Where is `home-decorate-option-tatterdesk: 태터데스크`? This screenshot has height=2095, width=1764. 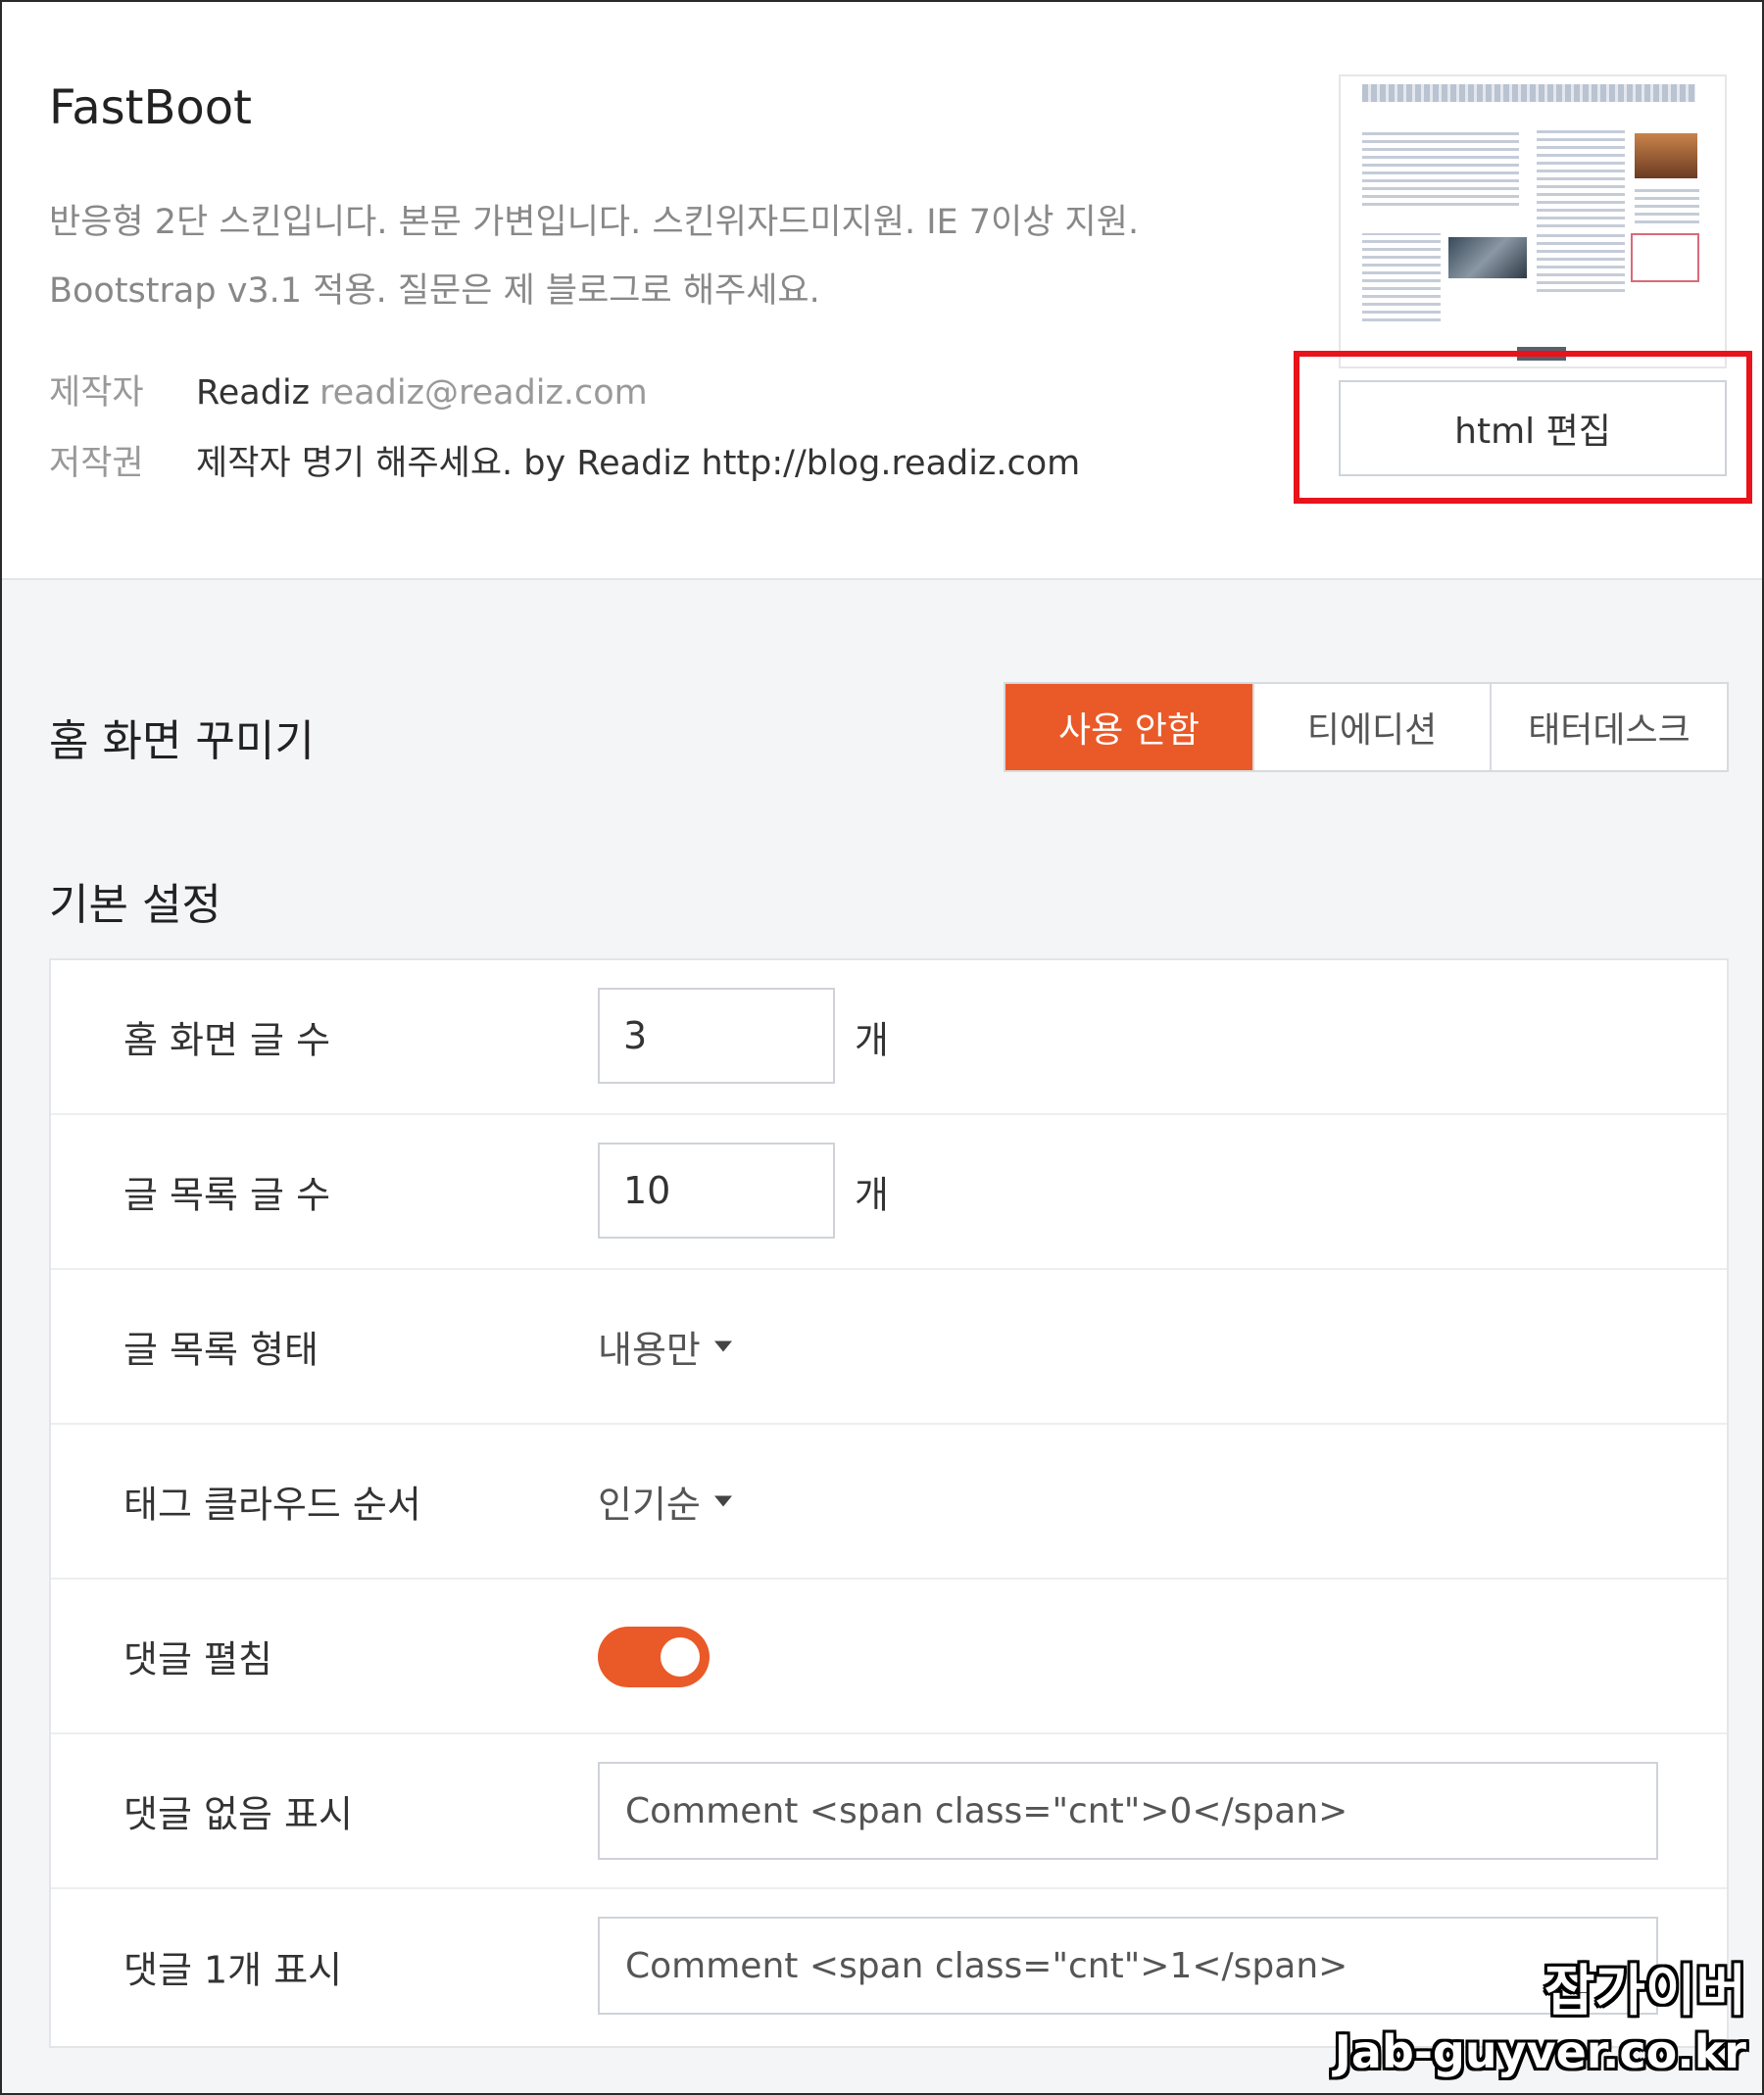
home-decorate-option-tatterdesk: 태터데스크 is located at coordinates (1608, 727).